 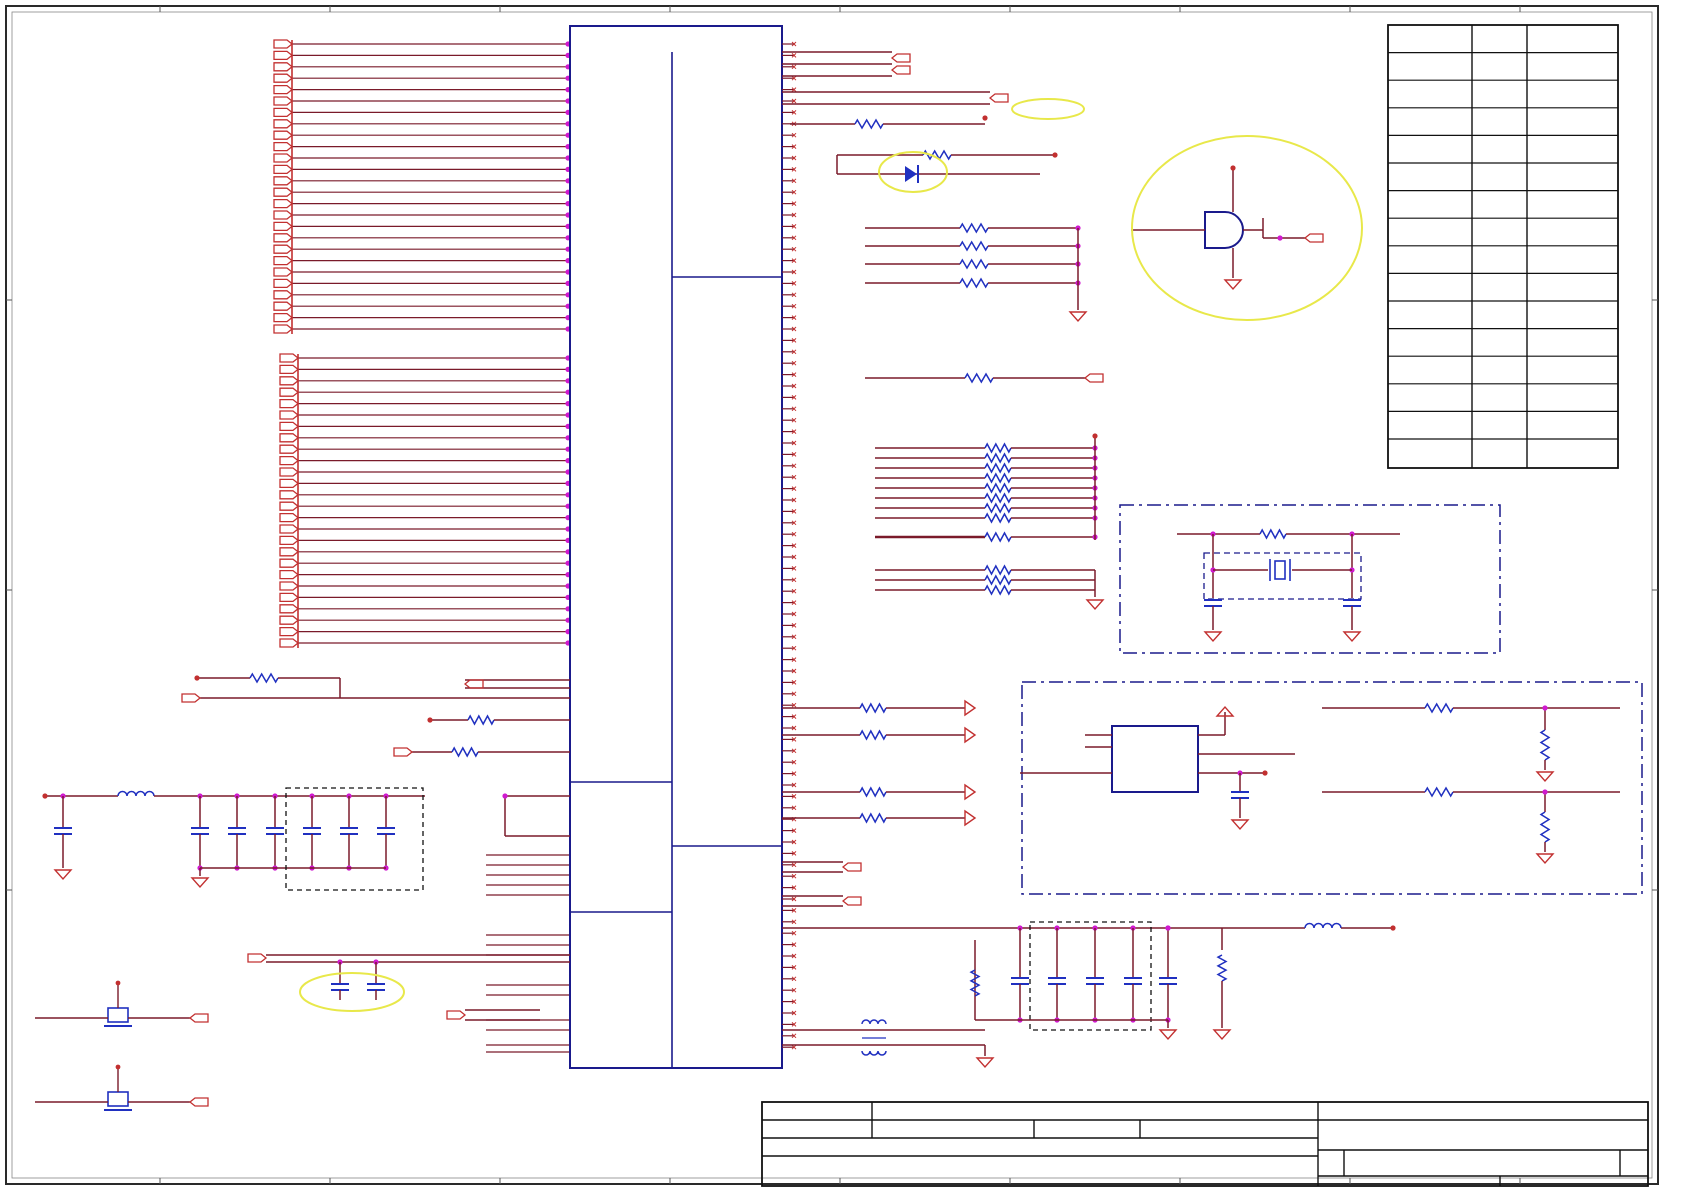 I want to click on logic-gate-highlight, so click(x=1247, y=228).